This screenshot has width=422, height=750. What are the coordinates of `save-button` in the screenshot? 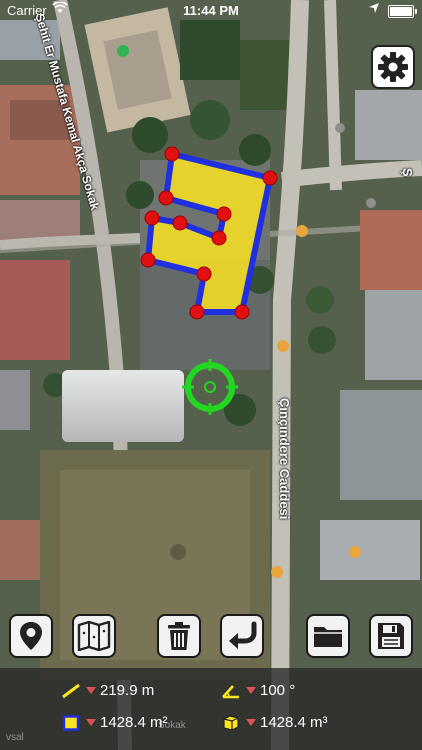 It's located at (391, 636).